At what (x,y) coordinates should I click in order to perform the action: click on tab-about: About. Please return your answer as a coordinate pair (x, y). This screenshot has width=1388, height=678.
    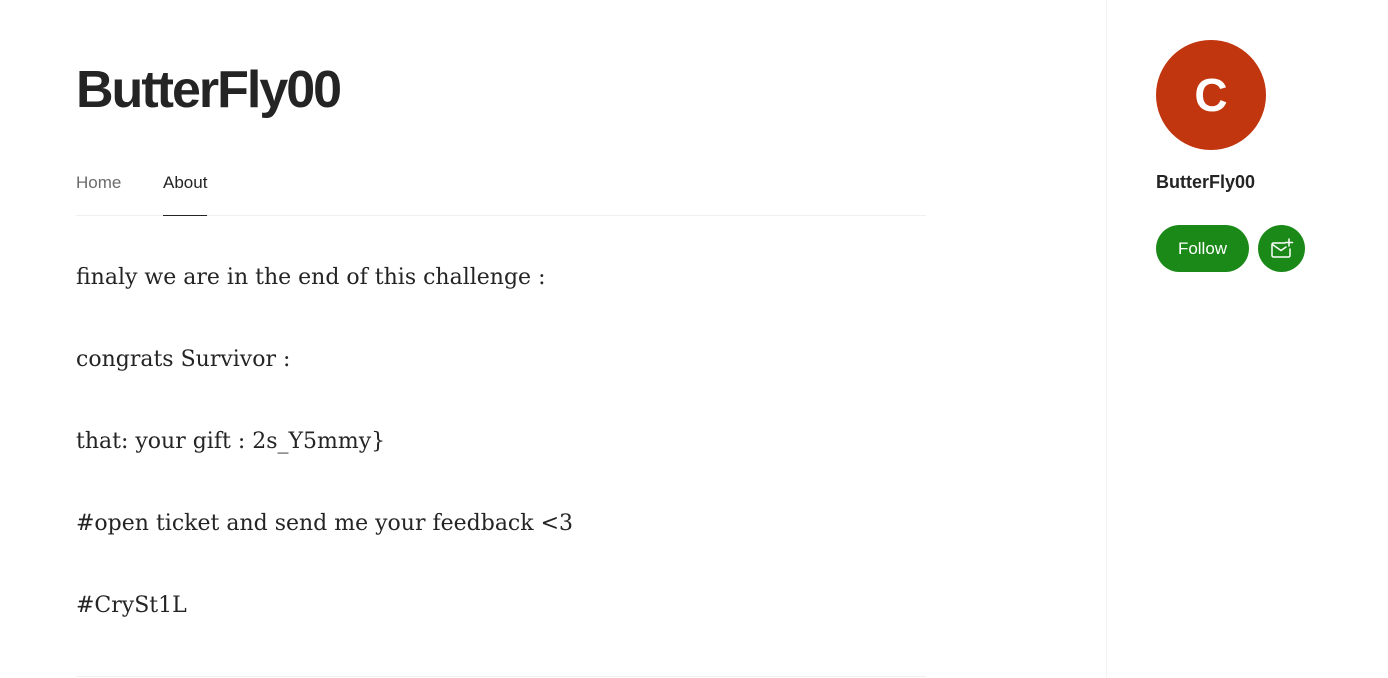
    Looking at the image, I should click on (185, 194).